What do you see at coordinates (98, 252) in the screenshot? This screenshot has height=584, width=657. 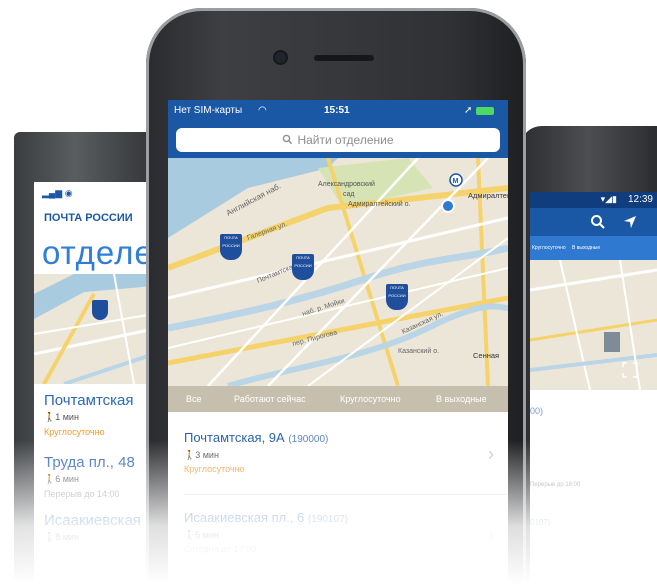 I see `section-heading: отделе` at bounding box center [98, 252].